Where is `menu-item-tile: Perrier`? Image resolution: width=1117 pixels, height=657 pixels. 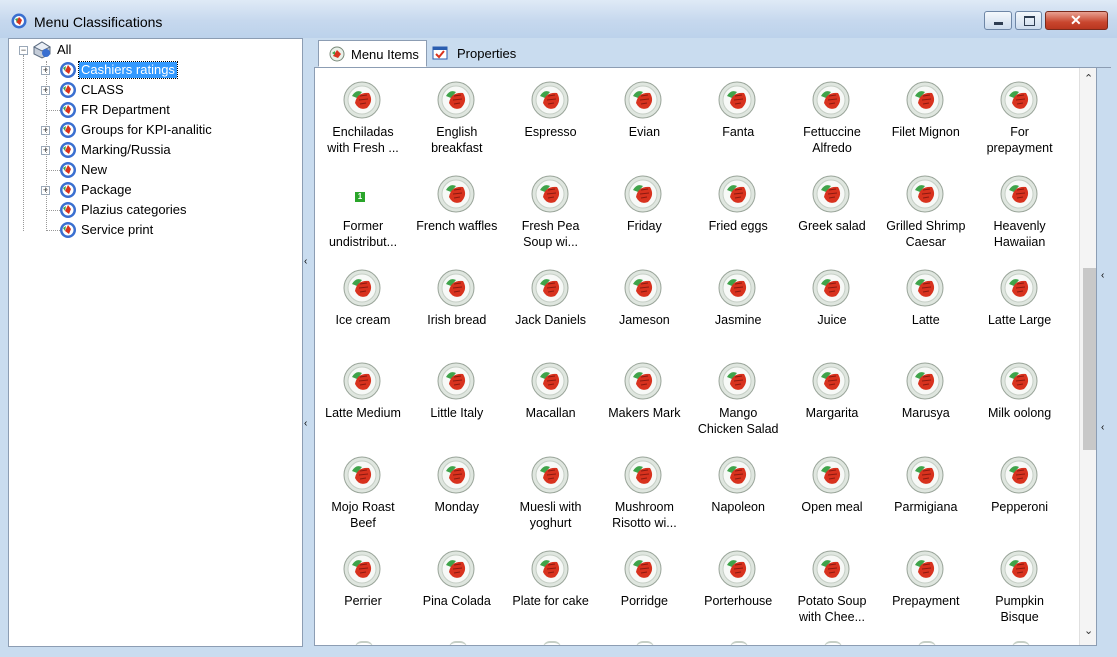
menu-item-tile: Perrier is located at coordinates (363, 584).